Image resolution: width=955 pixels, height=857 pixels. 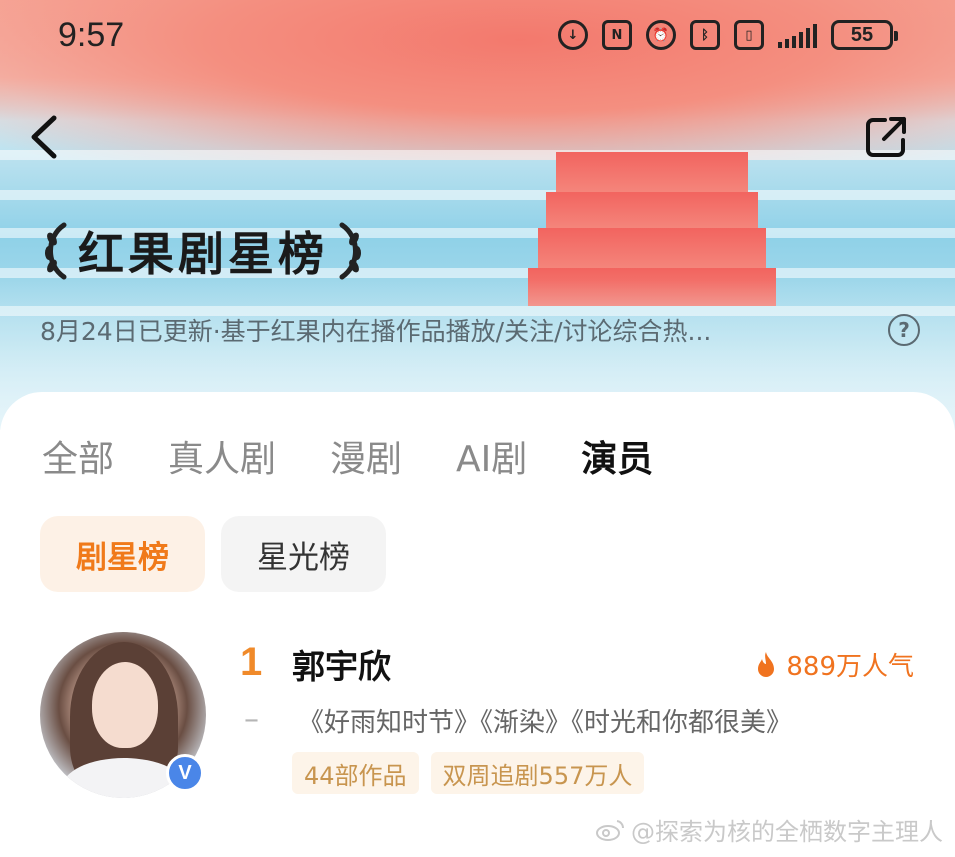 What do you see at coordinates (864, 35) in the screenshot?
I see `battery-icon: 55` at bounding box center [864, 35].